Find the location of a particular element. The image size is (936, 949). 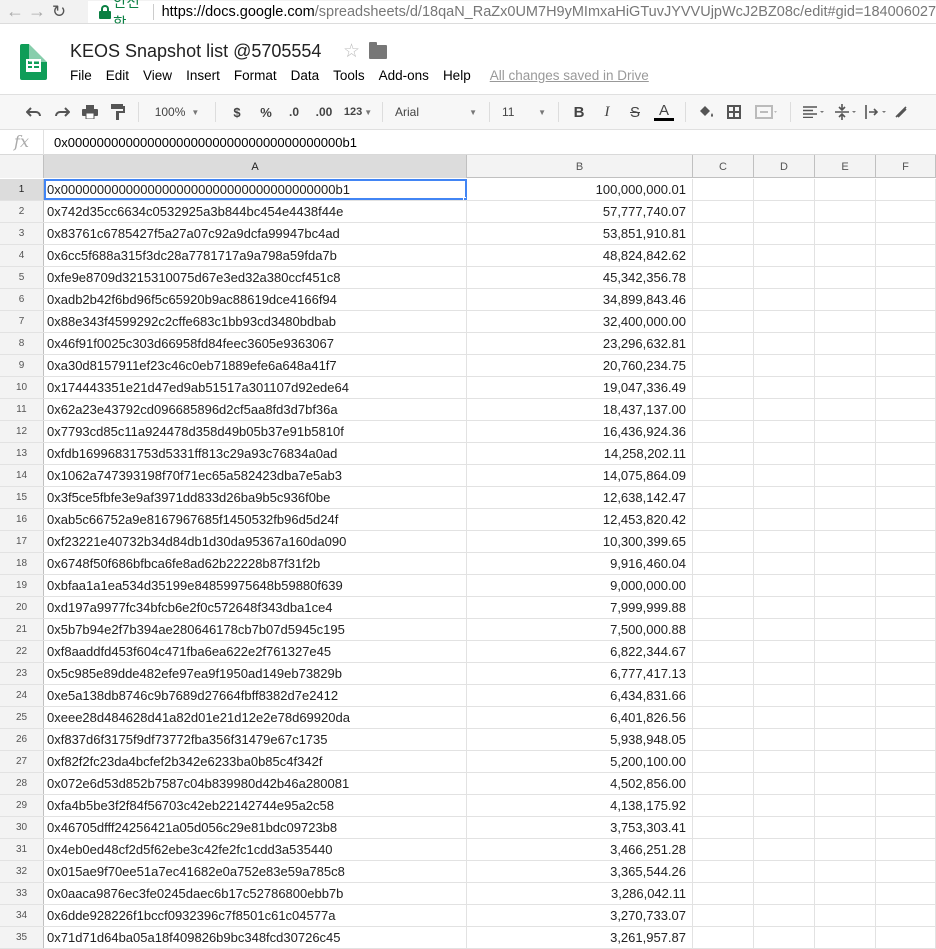

column-header-a: A is located at coordinates (255, 166).